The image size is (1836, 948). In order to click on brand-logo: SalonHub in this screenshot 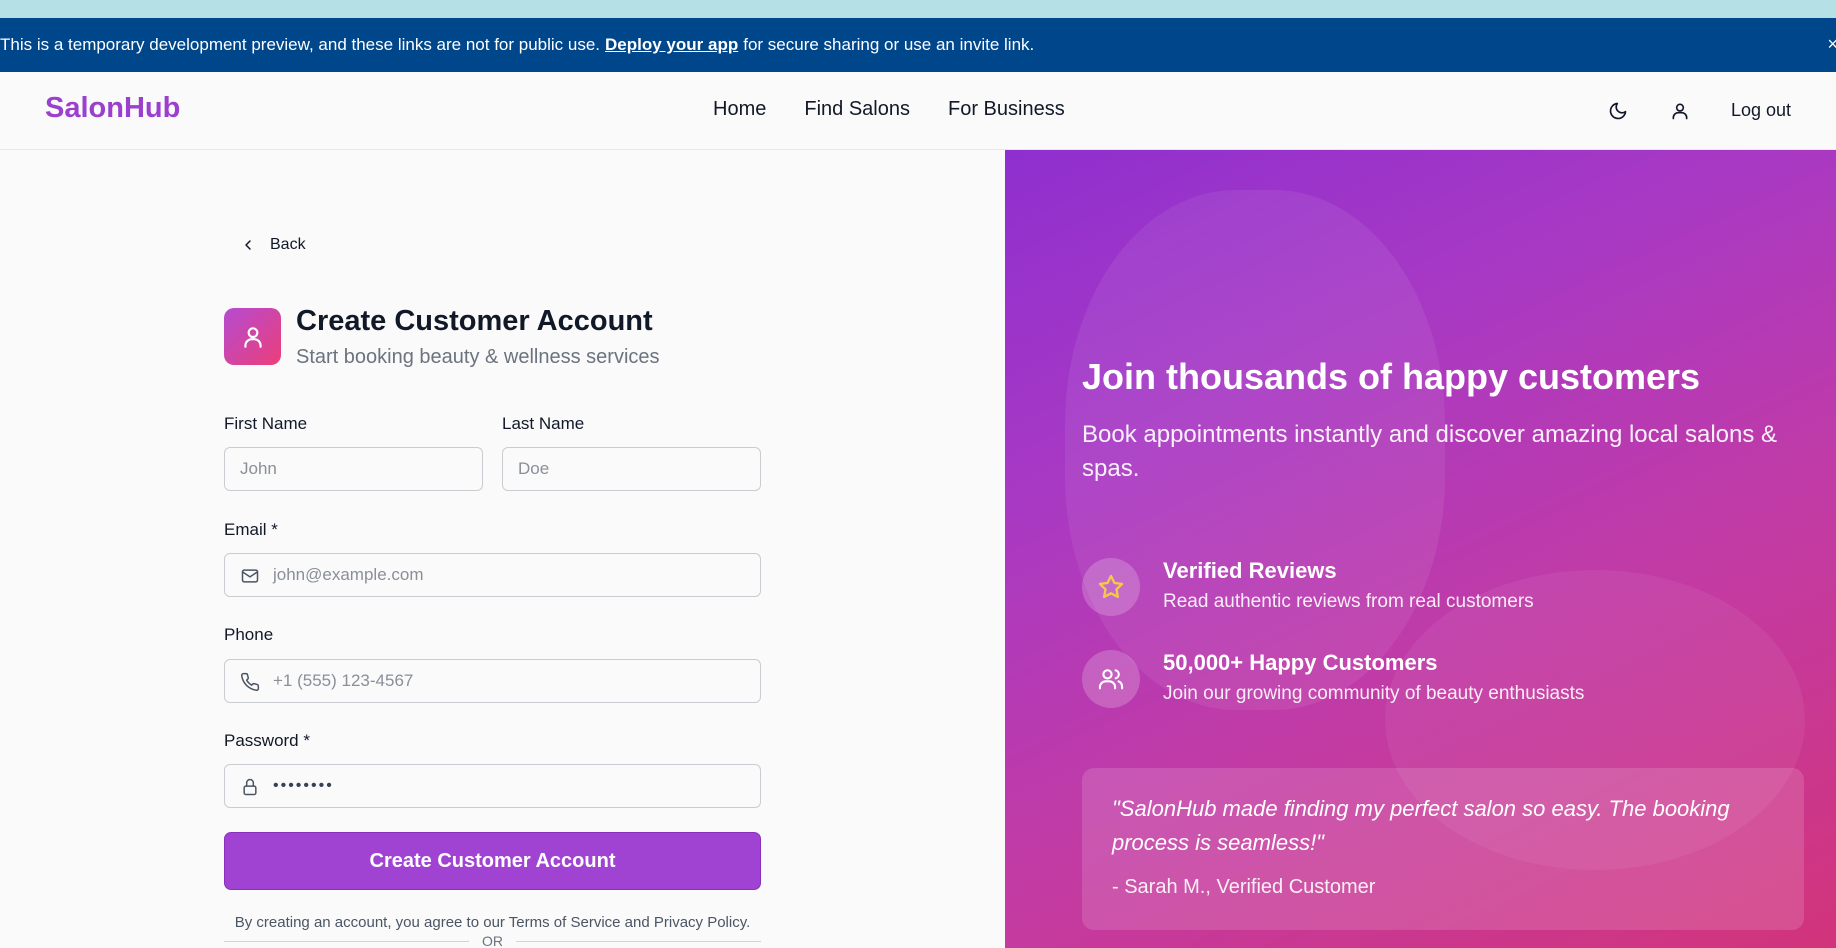, I will do `click(112, 108)`.